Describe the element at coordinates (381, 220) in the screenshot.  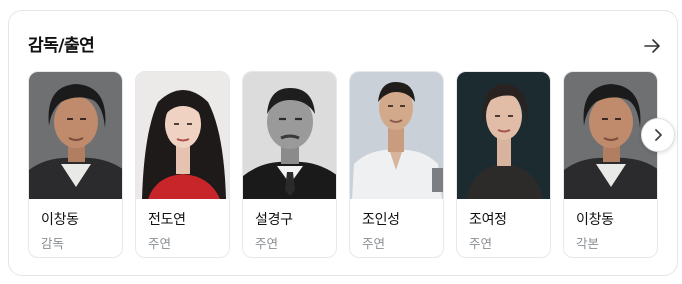
I see `person-name: 조인성` at that location.